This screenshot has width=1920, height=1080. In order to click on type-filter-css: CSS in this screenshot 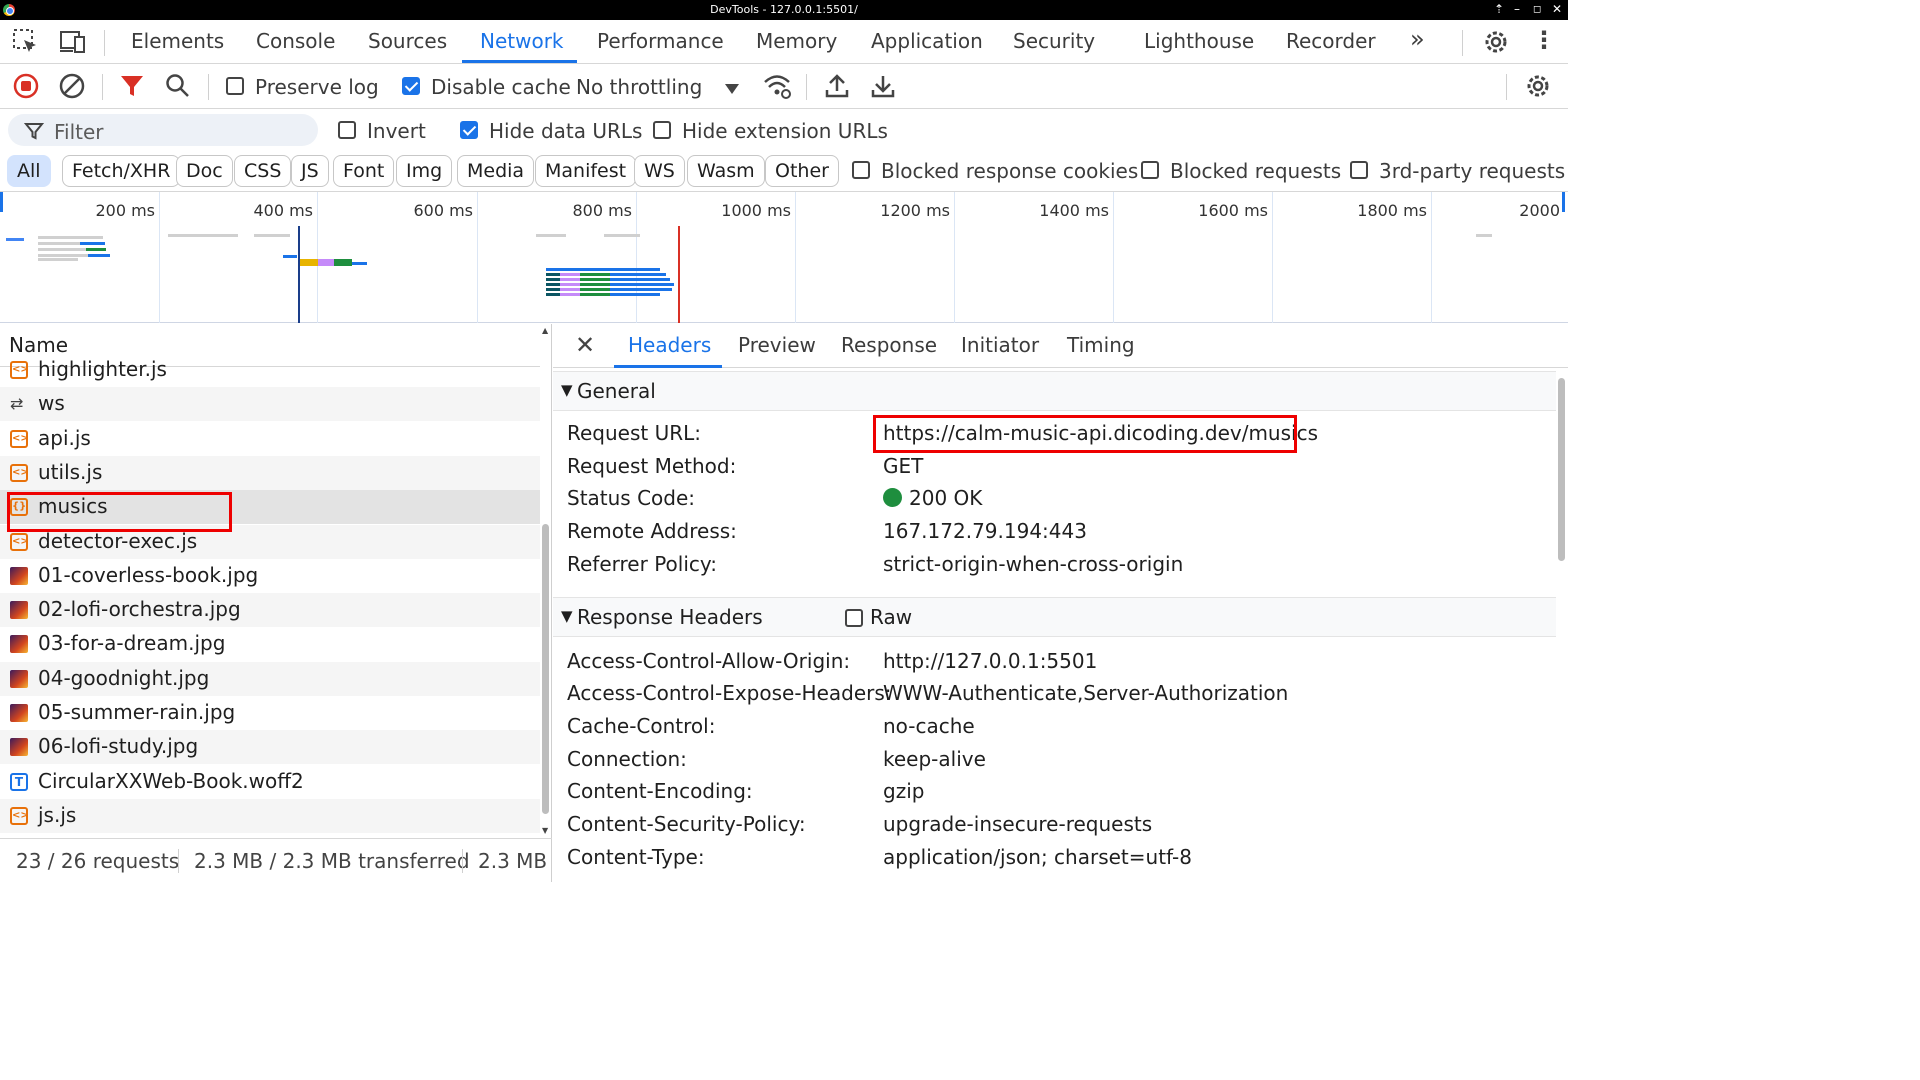, I will do `click(263, 171)`.